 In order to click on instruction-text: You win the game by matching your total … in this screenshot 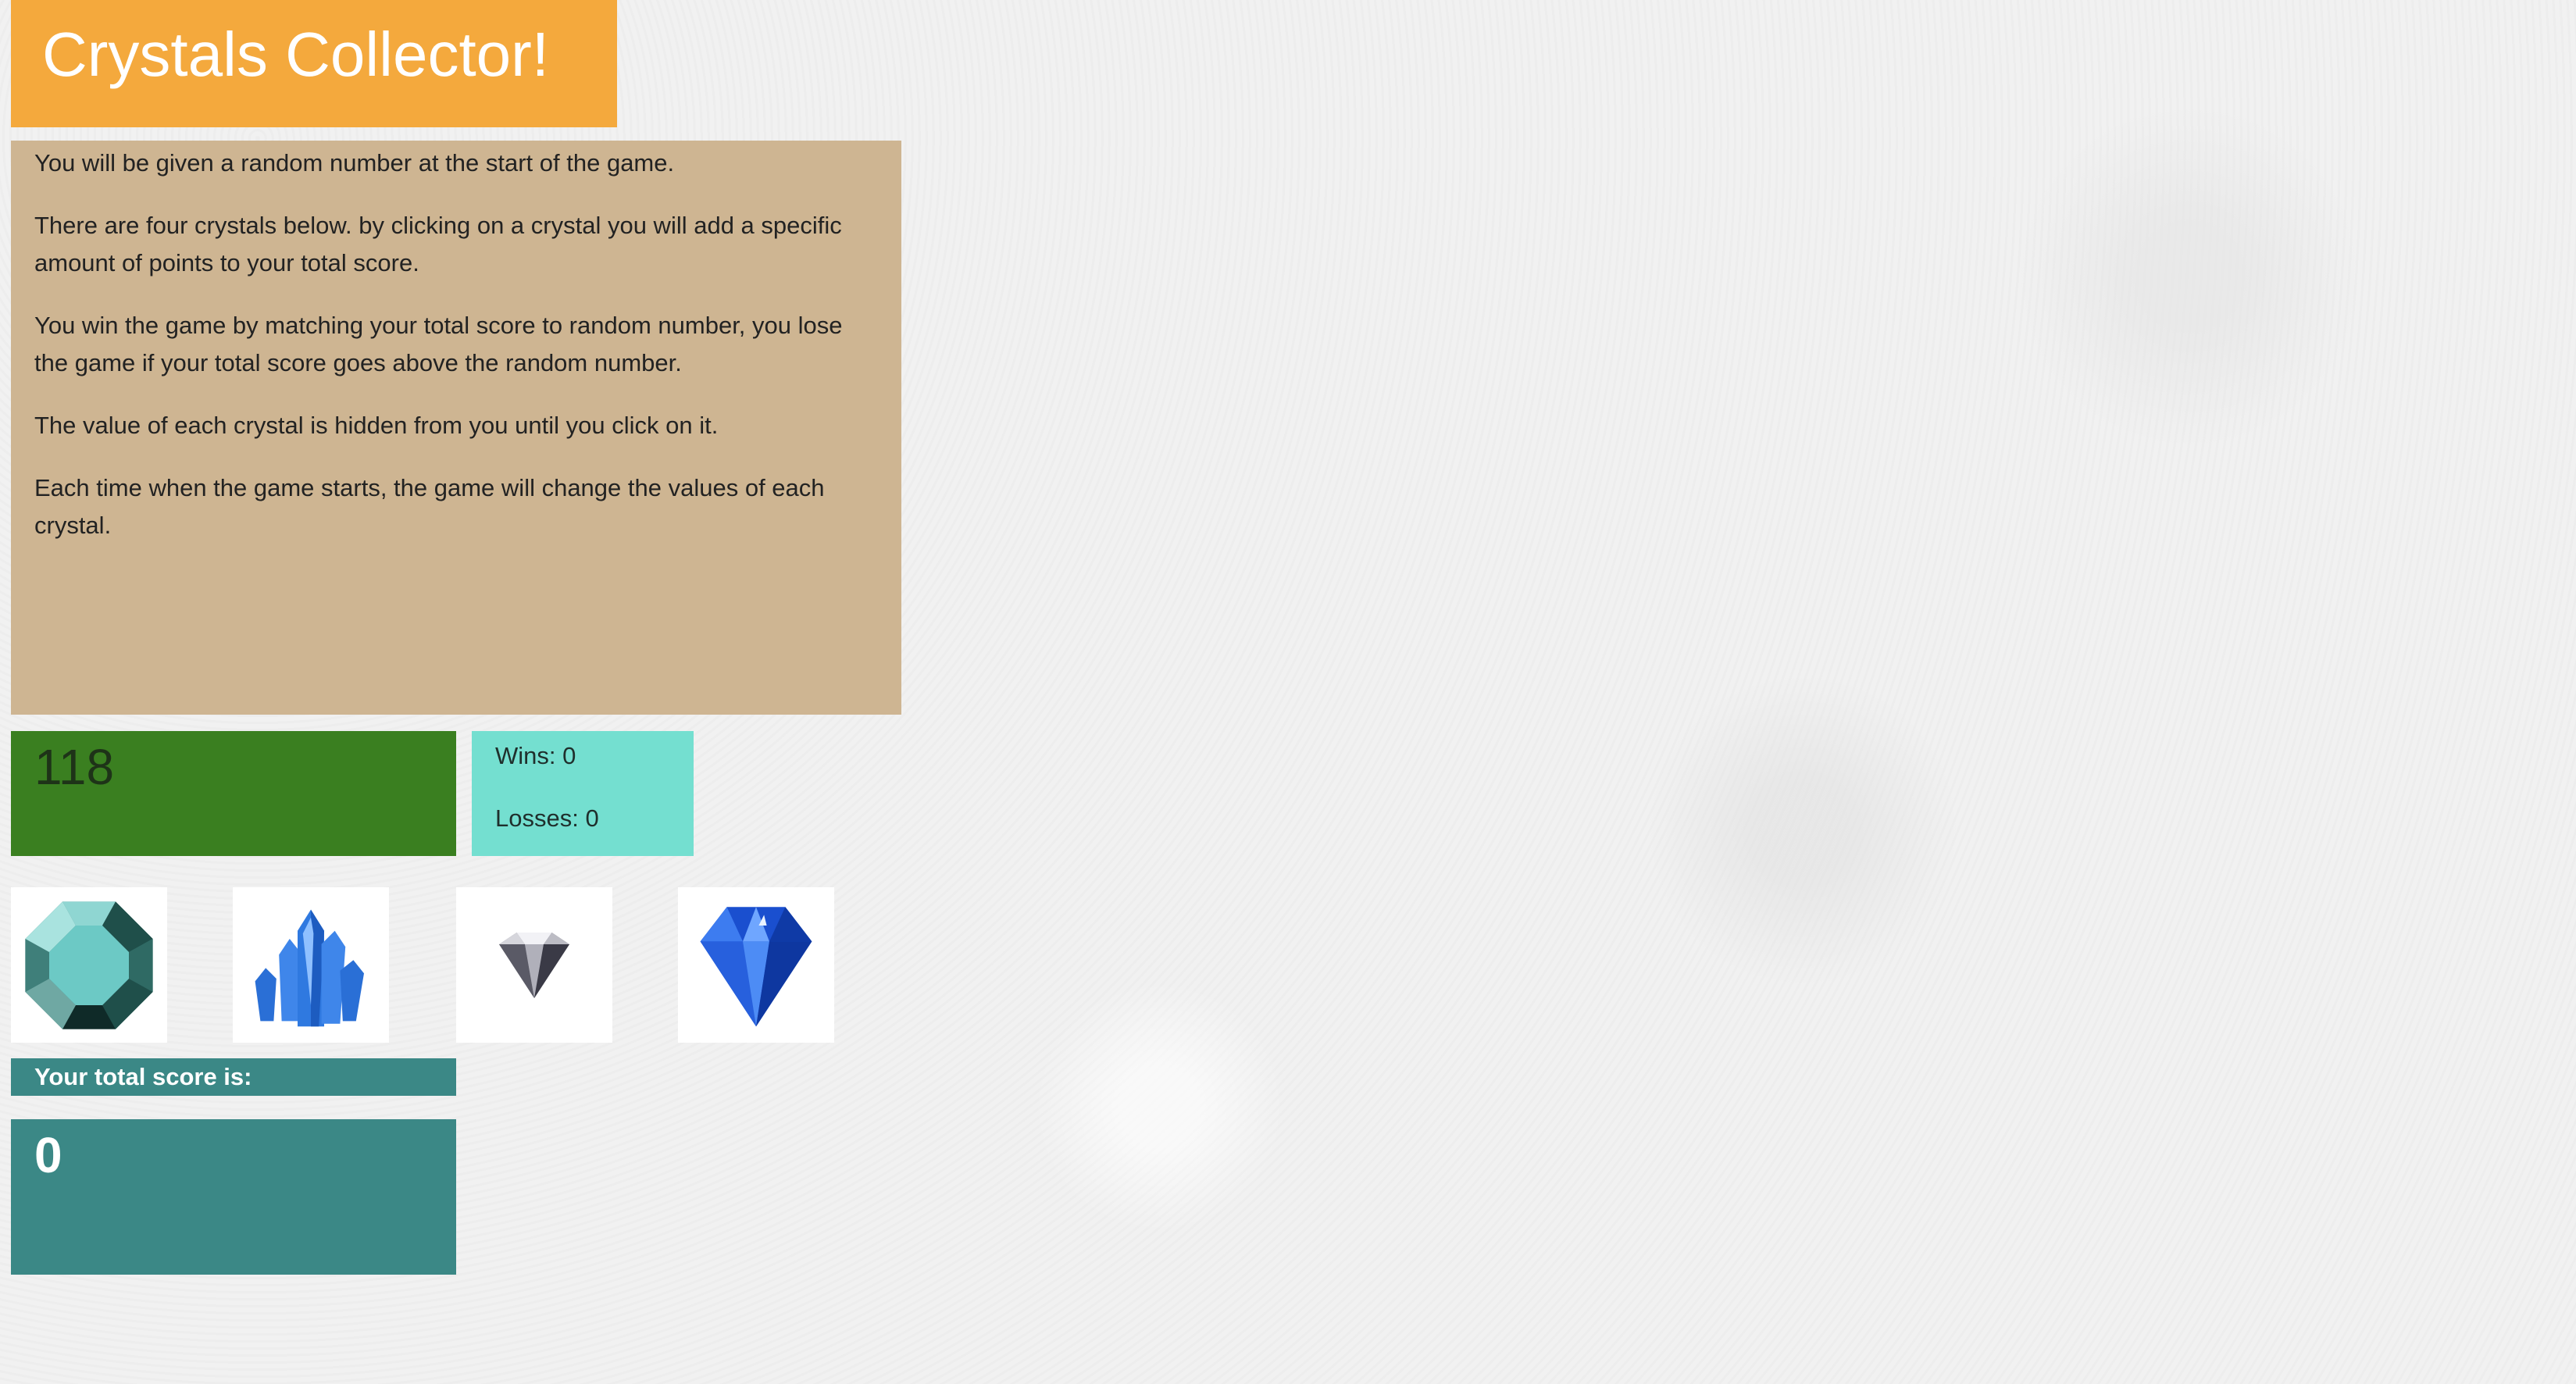, I will do `click(438, 344)`.